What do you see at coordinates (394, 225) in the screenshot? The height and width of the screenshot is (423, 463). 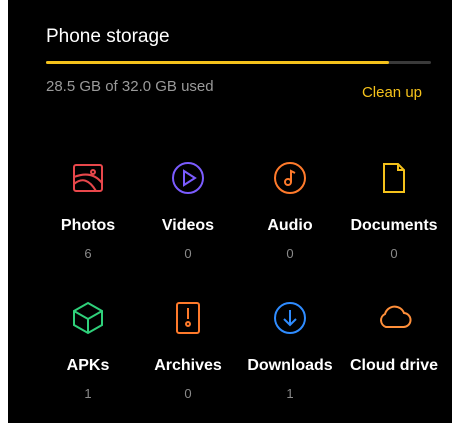 I see `category-label: Documents` at bounding box center [394, 225].